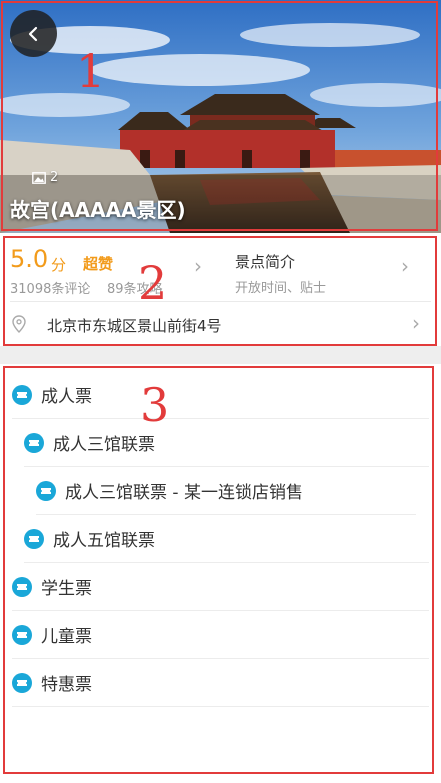 The height and width of the screenshot is (783, 441). Describe the element at coordinates (66, 685) in the screenshot. I see `ticket-label: 特惠票` at that location.